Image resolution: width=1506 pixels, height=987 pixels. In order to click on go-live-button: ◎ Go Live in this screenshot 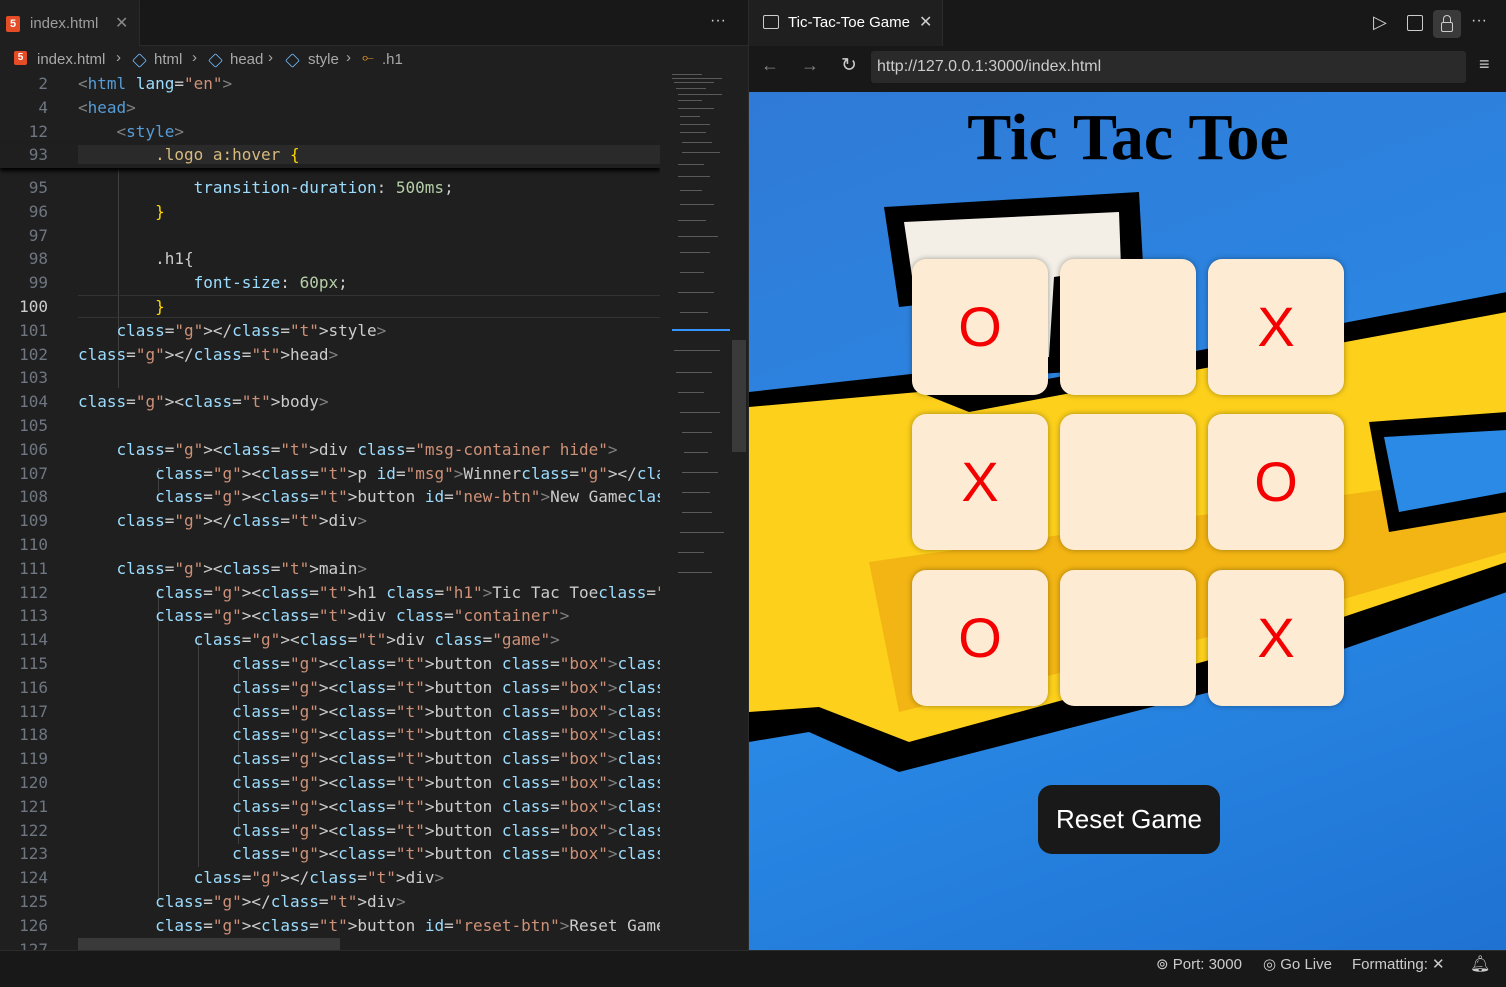, I will do `click(1297, 966)`.